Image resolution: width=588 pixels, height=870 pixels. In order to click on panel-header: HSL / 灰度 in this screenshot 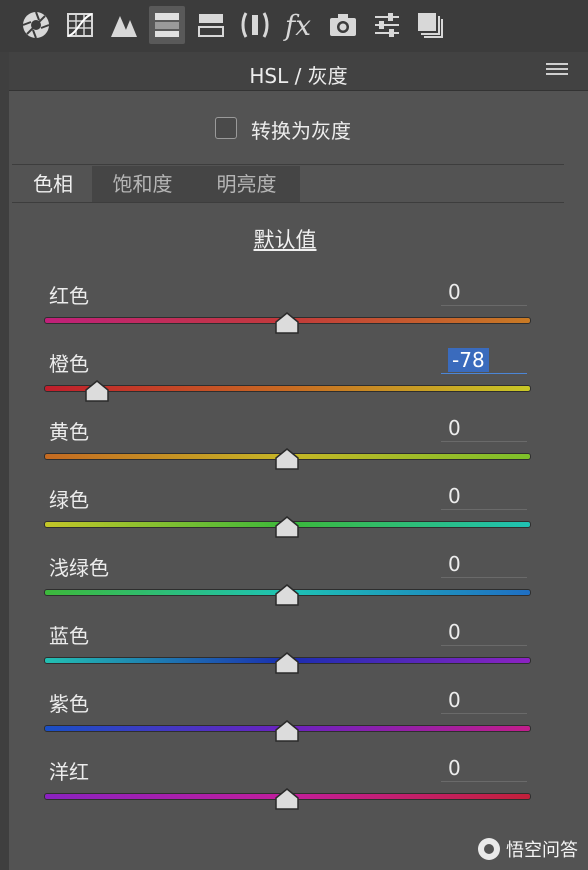, I will do `click(298, 71)`.